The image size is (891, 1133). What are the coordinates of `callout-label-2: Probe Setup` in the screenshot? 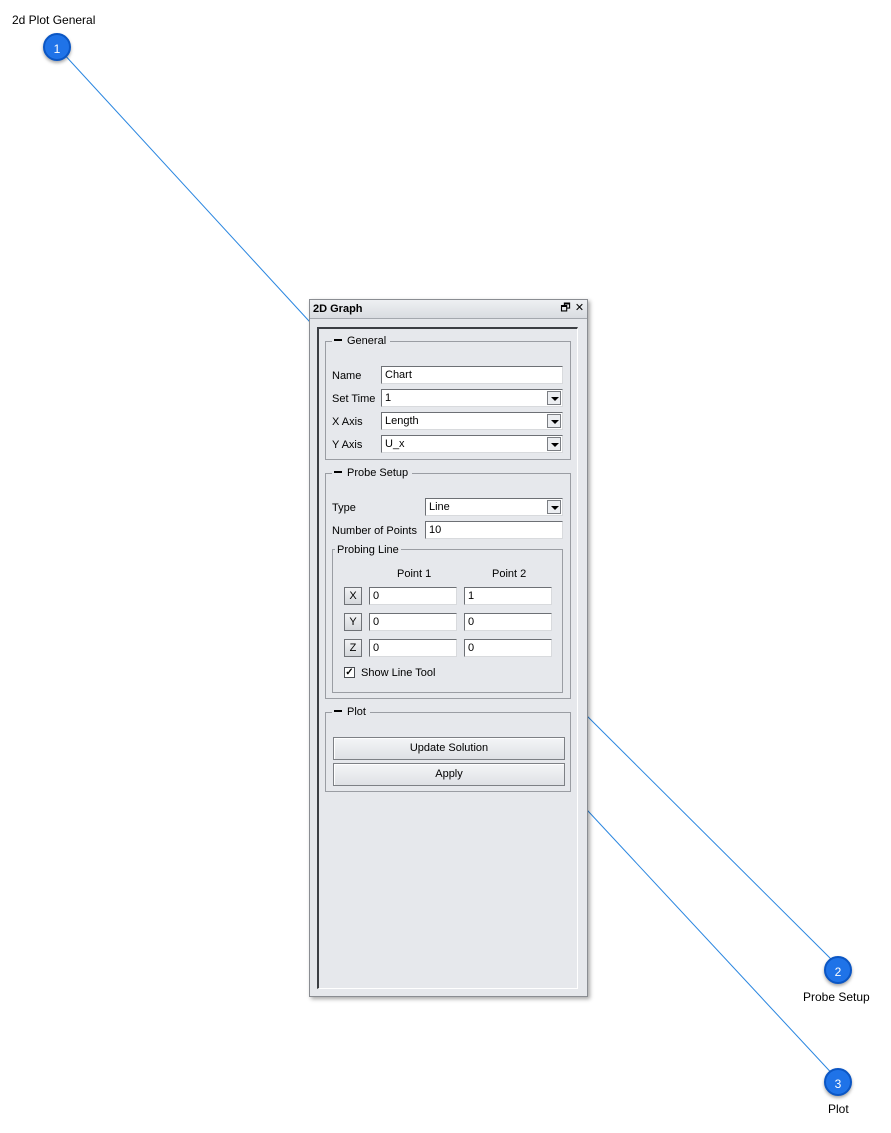 It's located at (836, 997).